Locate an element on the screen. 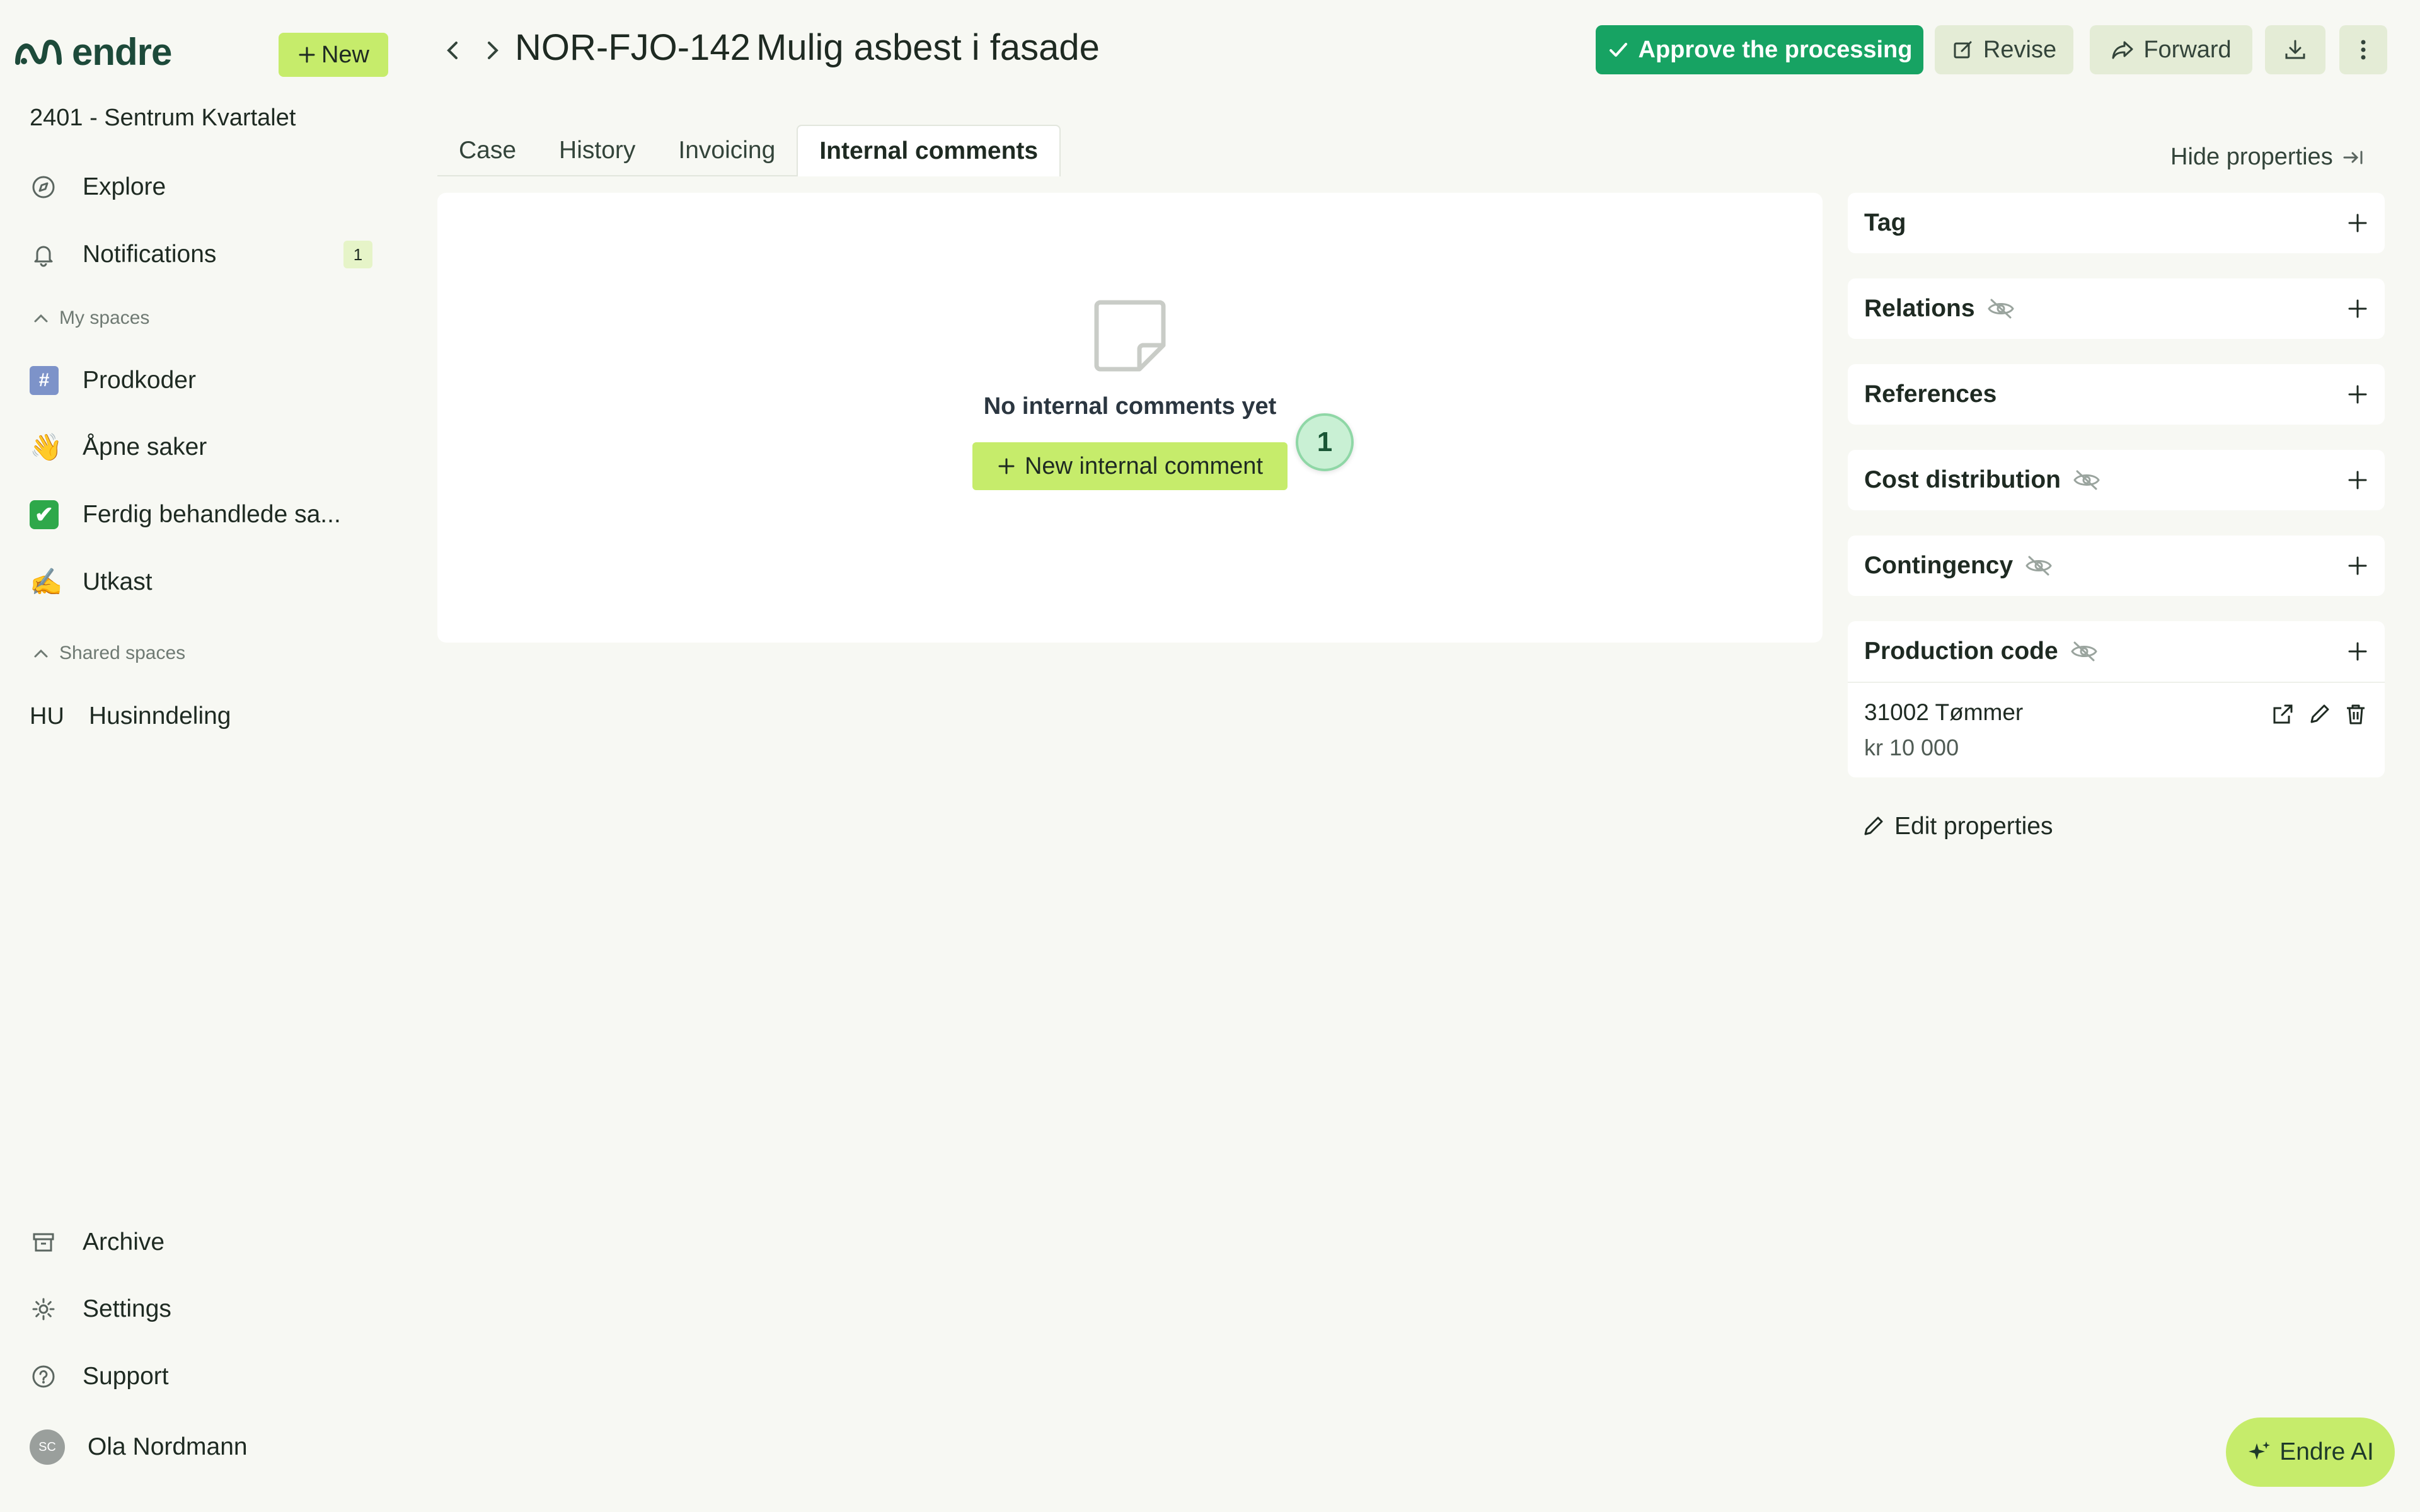  sidebar-item-explore: Explore is located at coordinates (98, 187).